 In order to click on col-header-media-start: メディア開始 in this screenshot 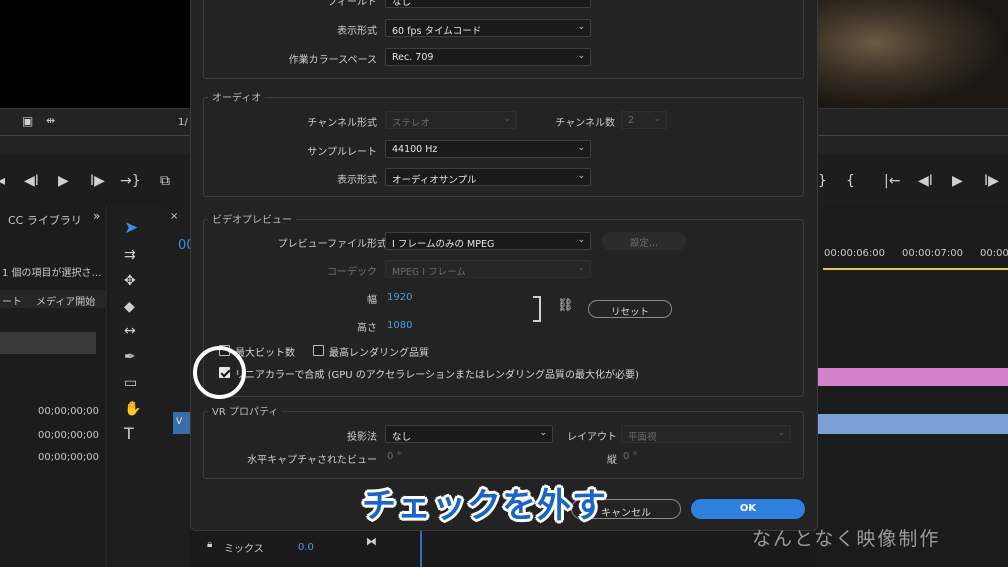, I will do `click(65, 300)`.